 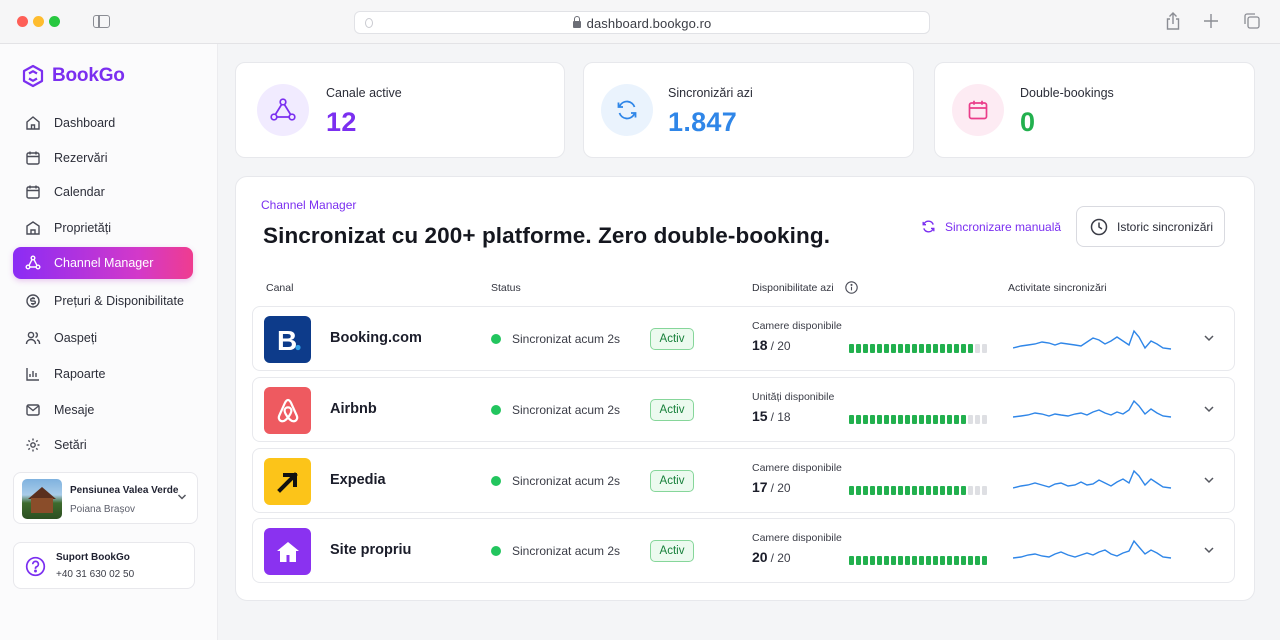 What do you see at coordinates (1211, 21) in the screenshot?
I see `new-tab-icon` at bounding box center [1211, 21].